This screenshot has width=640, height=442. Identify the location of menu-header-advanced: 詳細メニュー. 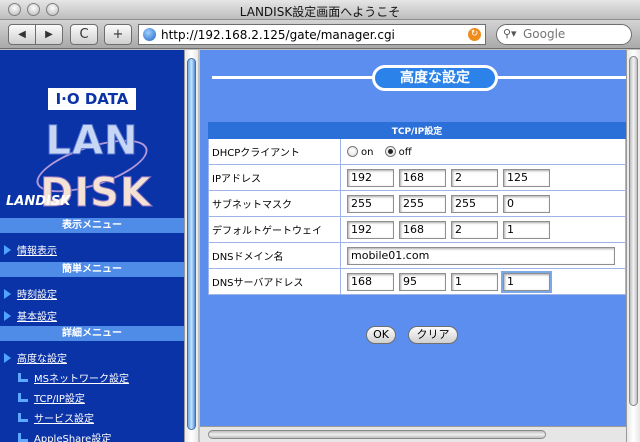
(92, 333).